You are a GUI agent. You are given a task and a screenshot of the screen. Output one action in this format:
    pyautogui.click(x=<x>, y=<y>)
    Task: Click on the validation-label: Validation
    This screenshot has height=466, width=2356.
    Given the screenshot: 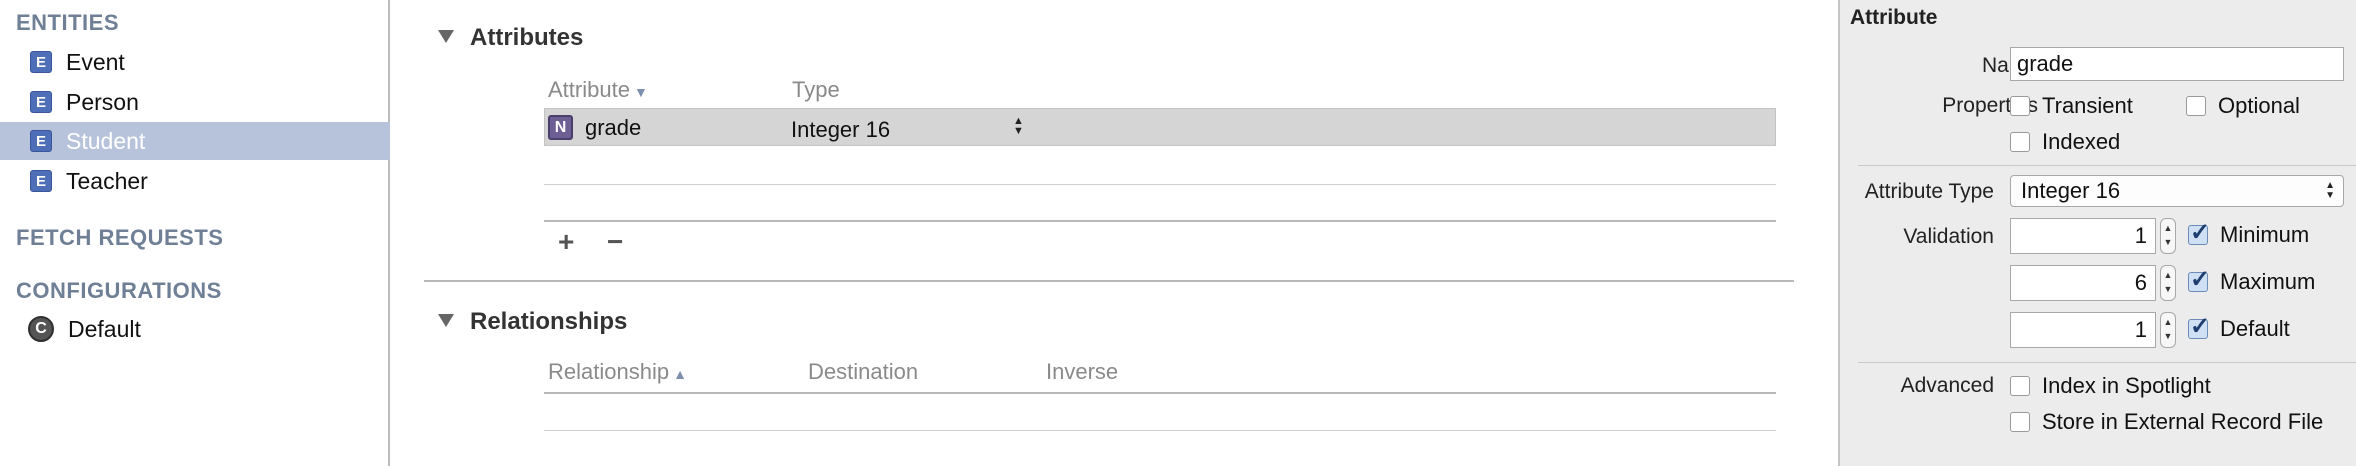 What is the action you would take?
    pyautogui.click(x=1948, y=236)
    